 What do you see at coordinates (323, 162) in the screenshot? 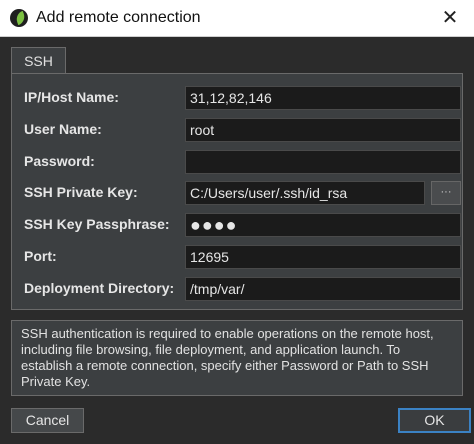
I see `password-input` at bounding box center [323, 162].